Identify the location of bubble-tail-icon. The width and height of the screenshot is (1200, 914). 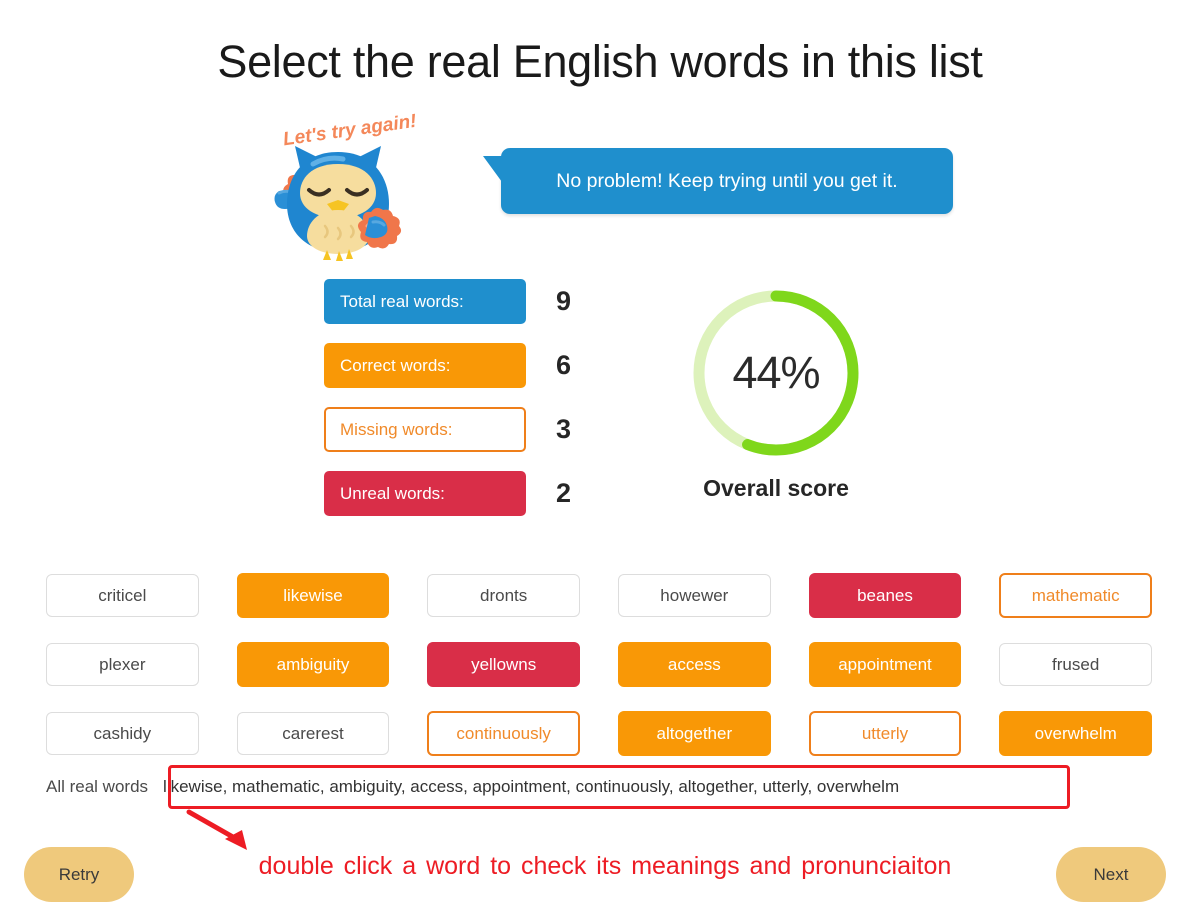
(492, 169).